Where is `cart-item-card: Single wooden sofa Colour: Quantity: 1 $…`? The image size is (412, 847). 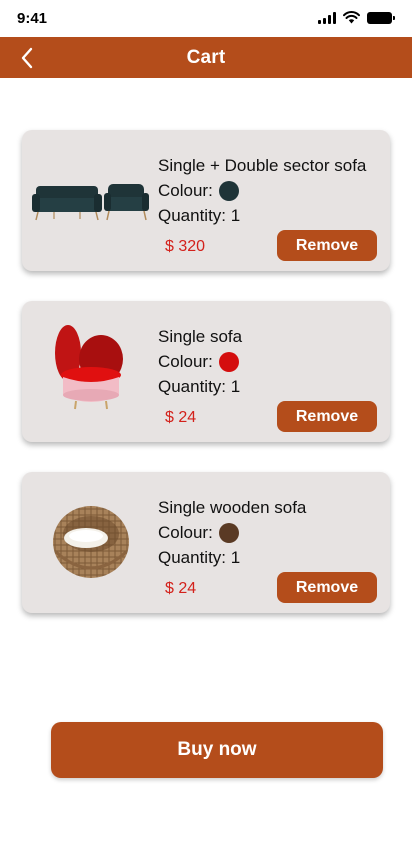 cart-item-card: Single wooden sofa Colour: Quantity: 1 $… is located at coordinates (206, 542).